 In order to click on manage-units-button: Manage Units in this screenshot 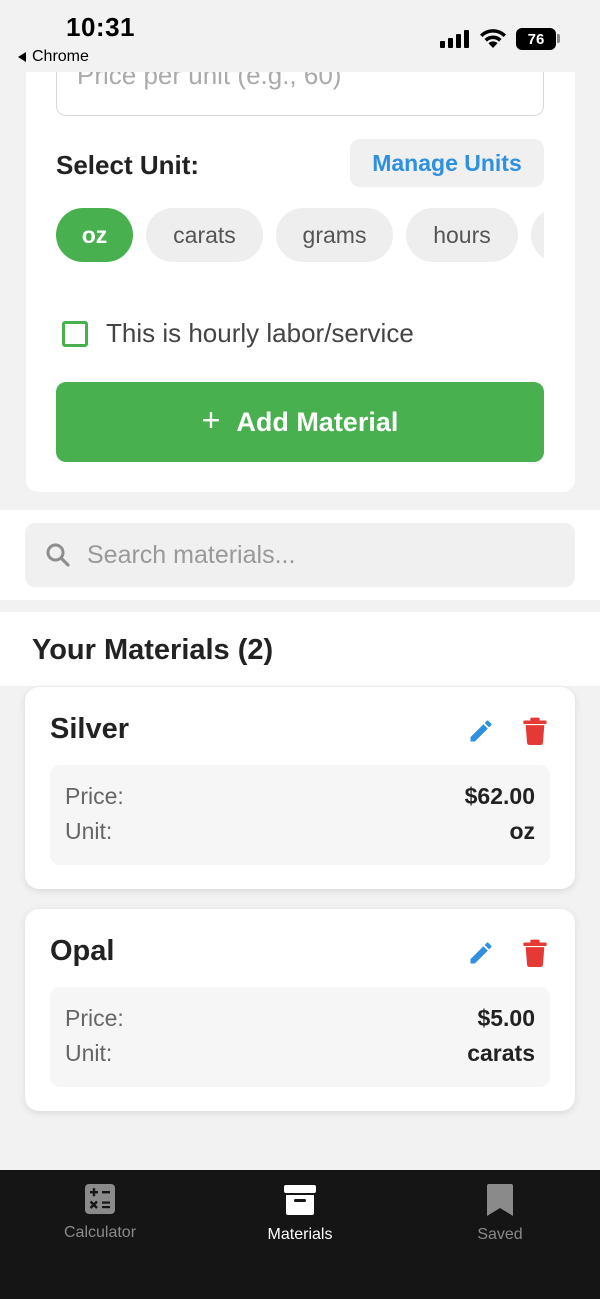, I will do `click(447, 163)`.